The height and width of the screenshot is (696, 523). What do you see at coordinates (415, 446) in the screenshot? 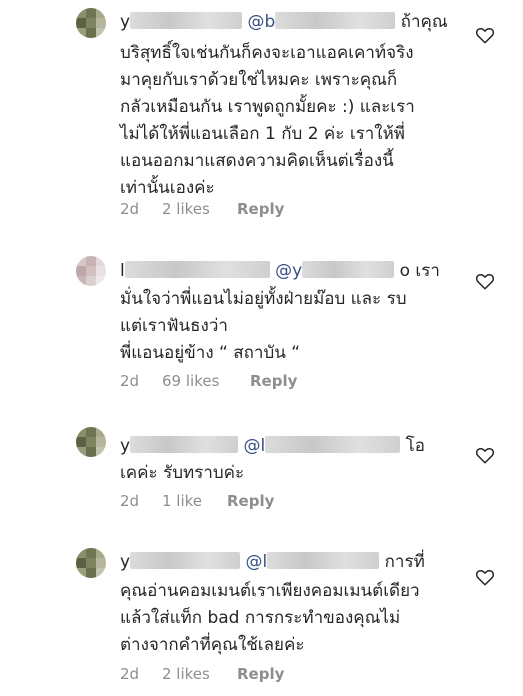
I see `comment-text: โอ` at bounding box center [415, 446].